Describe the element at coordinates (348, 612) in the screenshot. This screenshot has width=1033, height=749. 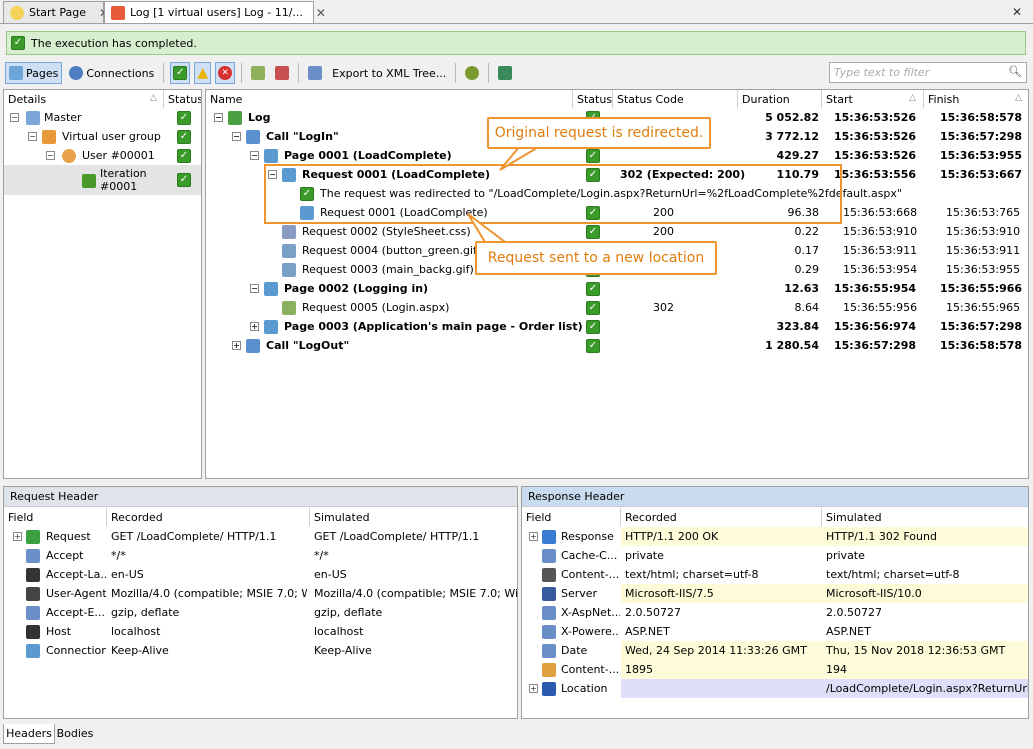
I see `simulated-value: gzip, deflate` at that location.